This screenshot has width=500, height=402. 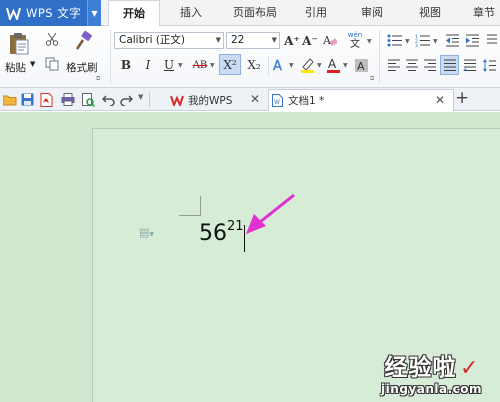 I want to click on clear-format-button: A, so click(x=329, y=40).